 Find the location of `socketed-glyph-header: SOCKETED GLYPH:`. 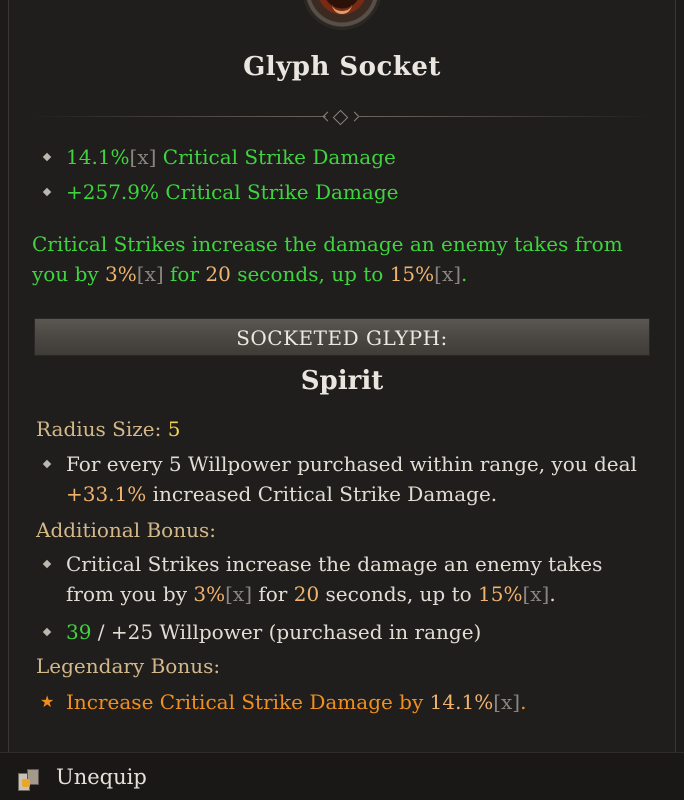

socketed-glyph-header: SOCKETED GLYPH: is located at coordinates (342, 337).